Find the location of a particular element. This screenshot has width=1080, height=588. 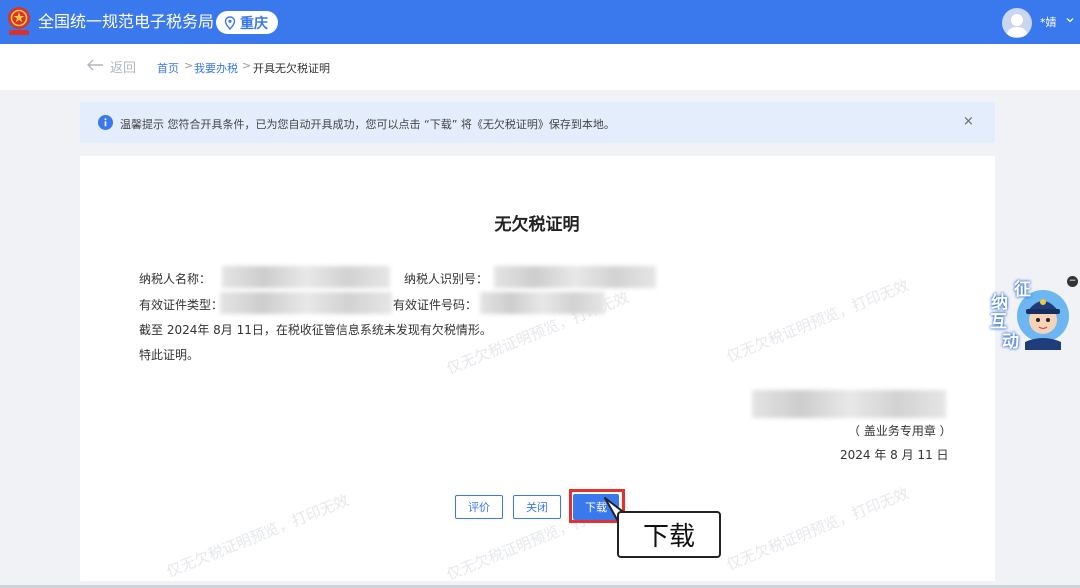

id-number-label: 有效证件号码： is located at coordinates (435, 305).